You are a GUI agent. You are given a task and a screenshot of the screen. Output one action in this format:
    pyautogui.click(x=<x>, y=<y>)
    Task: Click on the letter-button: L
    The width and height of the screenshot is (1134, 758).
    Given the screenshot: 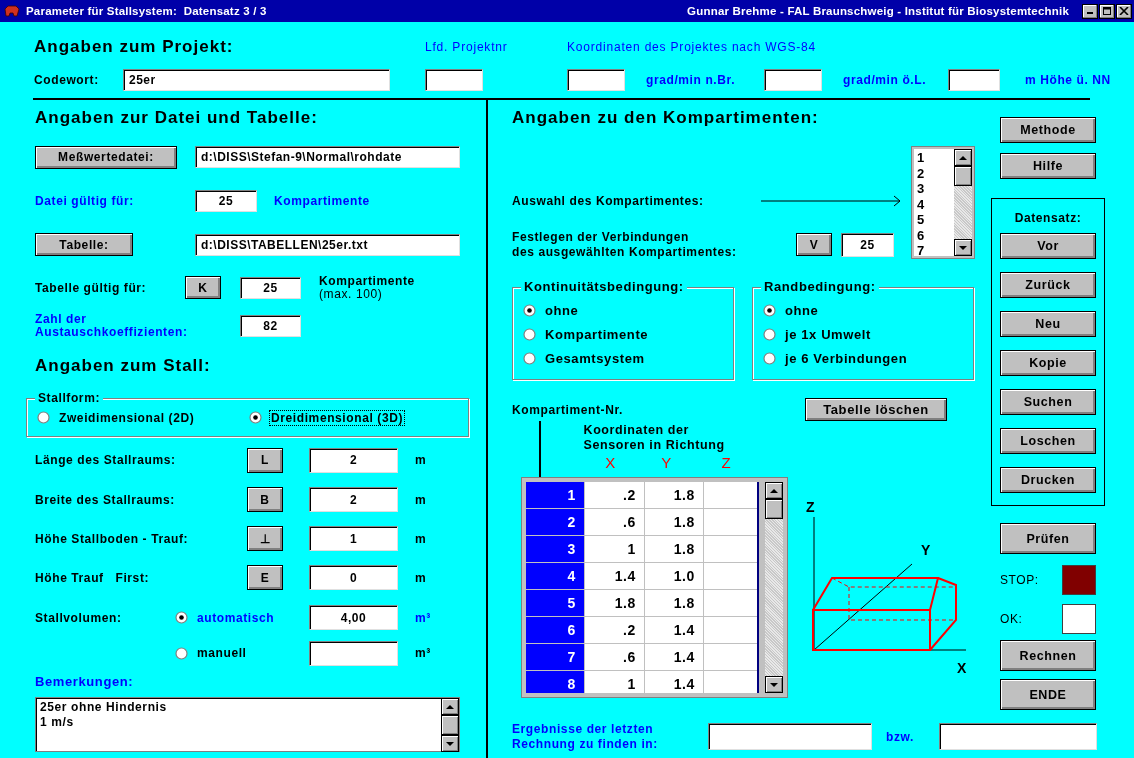 What is the action you would take?
    pyautogui.click(x=265, y=460)
    